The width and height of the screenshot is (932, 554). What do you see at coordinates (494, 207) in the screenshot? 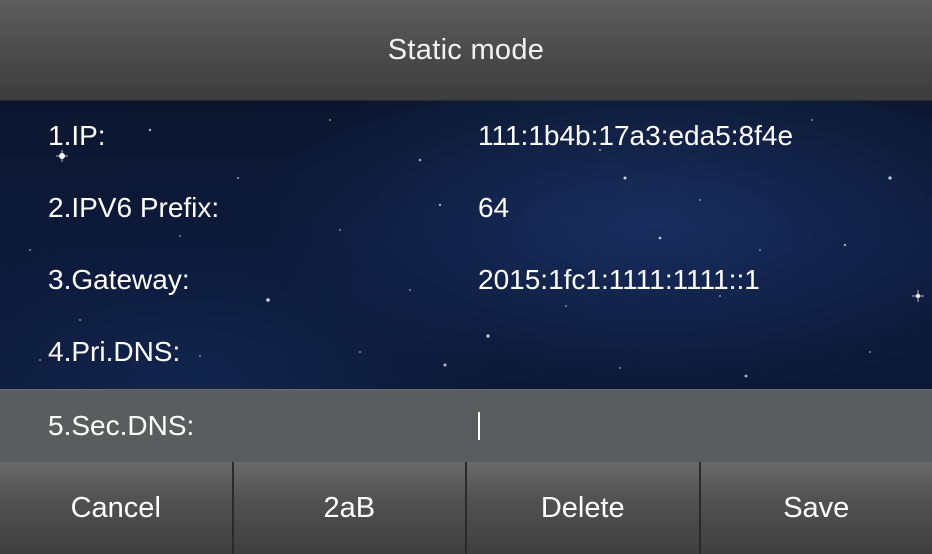
I see `field-value-ipv6-prefix: 64` at bounding box center [494, 207].